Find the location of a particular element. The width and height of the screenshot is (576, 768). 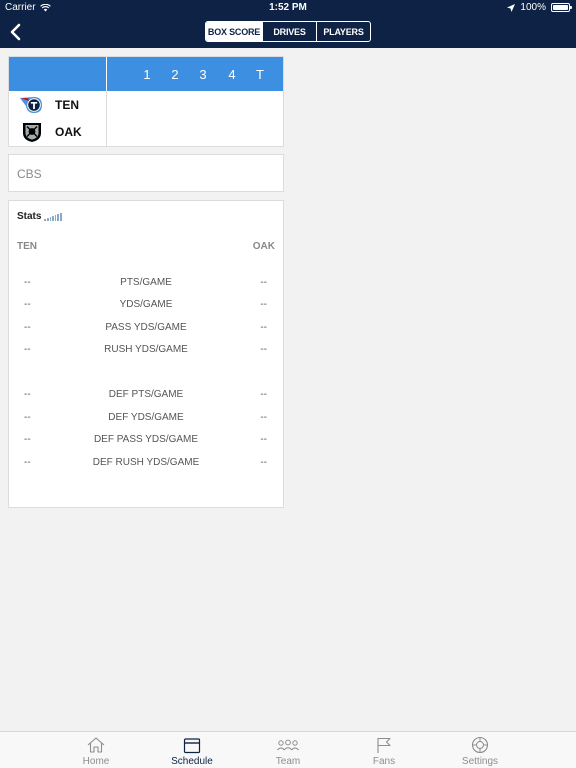

stat-row: -- DEF PASS YDS/GAME -- is located at coordinates (146, 441).